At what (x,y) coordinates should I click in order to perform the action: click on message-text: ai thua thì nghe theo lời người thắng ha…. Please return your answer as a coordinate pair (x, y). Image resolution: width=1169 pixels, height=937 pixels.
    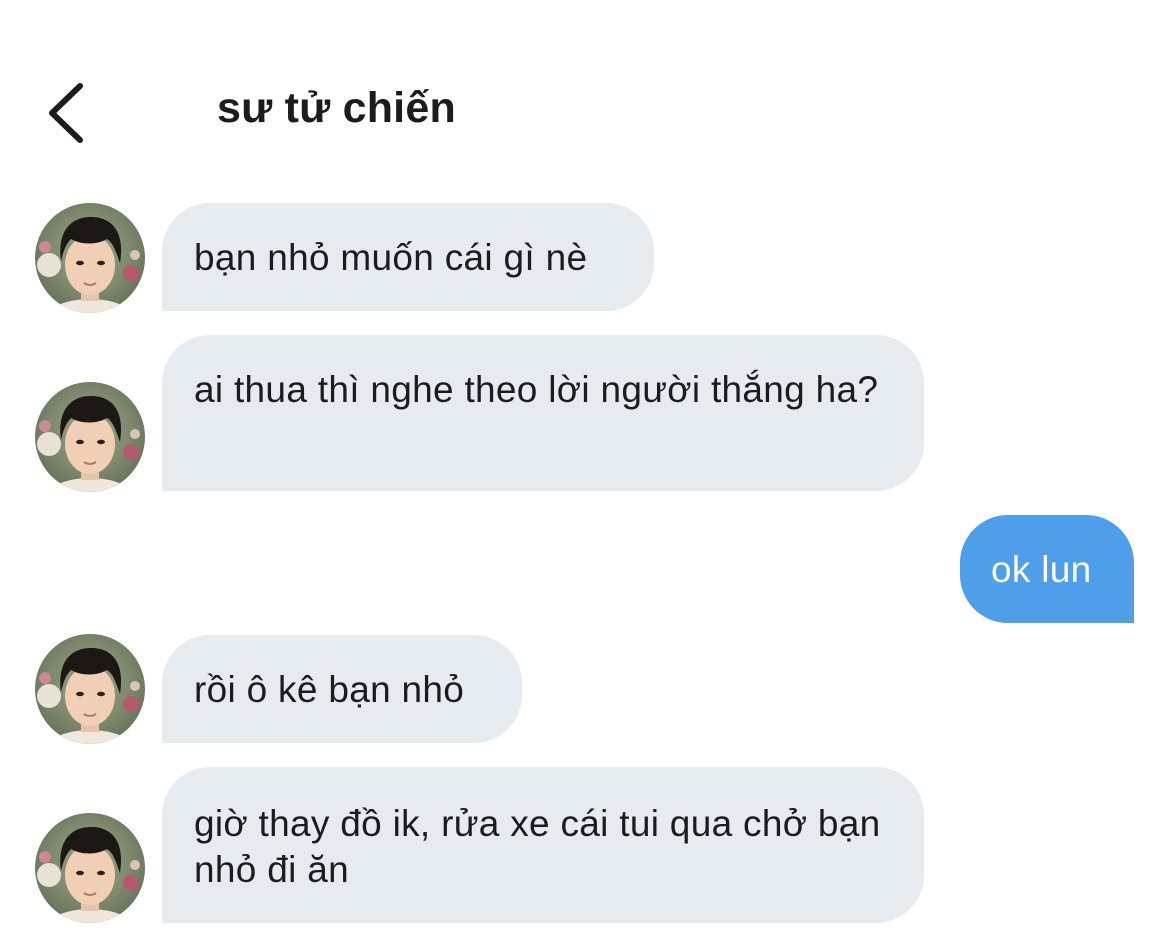
    Looking at the image, I should click on (536, 389).